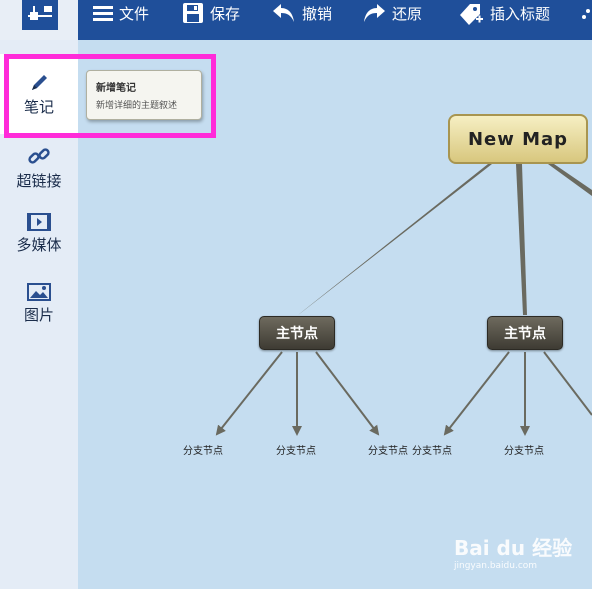 This screenshot has width=592, height=589. What do you see at coordinates (524, 449) in the screenshot?
I see `branch-node-5: 分支节点` at bounding box center [524, 449].